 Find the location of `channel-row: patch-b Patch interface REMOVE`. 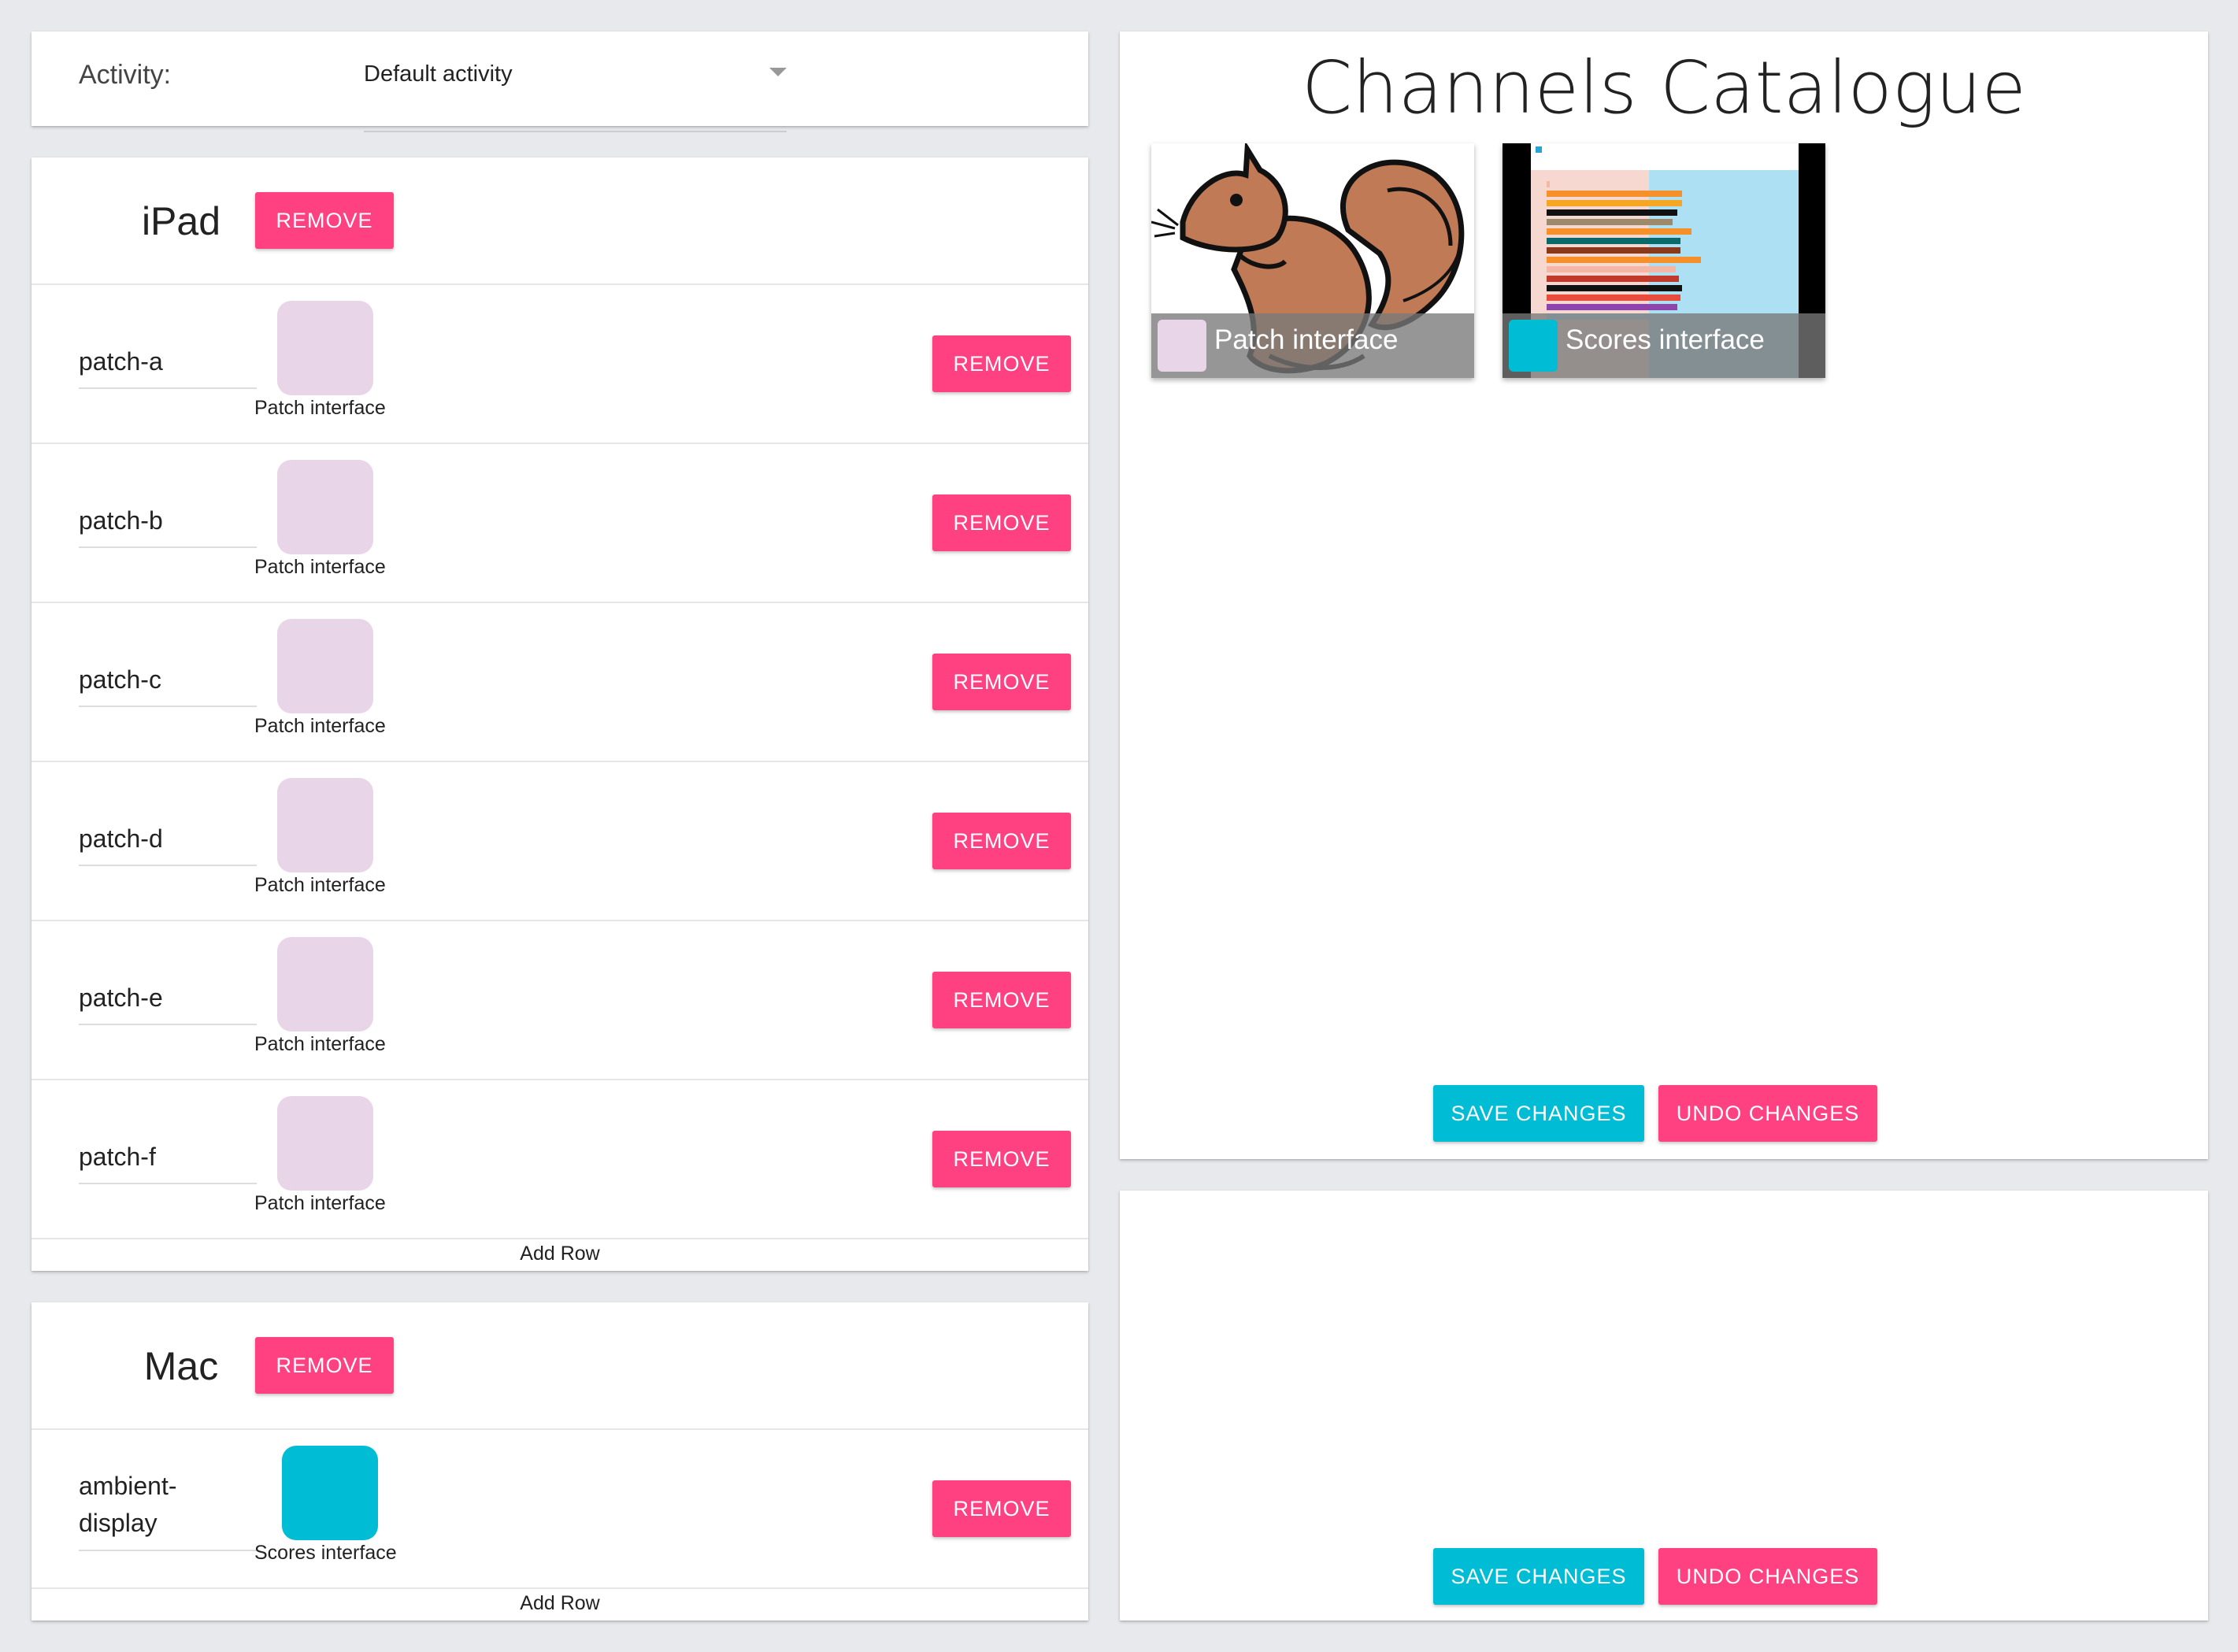

channel-row: patch-b Patch interface REMOVE is located at coordinates (559, 523).